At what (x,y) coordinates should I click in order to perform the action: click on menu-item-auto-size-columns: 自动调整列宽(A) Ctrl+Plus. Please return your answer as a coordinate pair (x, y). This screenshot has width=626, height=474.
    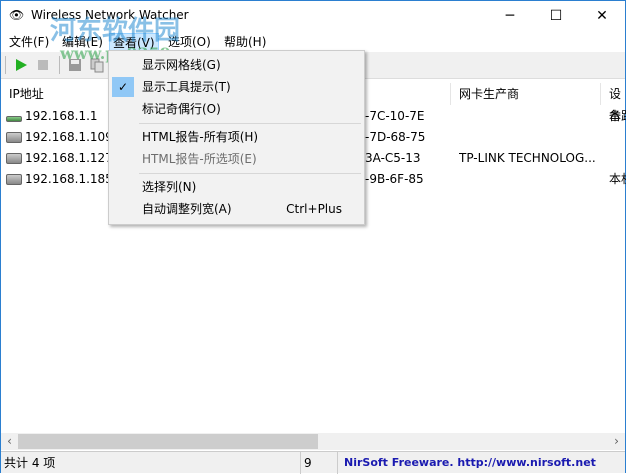
    Looking at the image, I should click on (236, 209).